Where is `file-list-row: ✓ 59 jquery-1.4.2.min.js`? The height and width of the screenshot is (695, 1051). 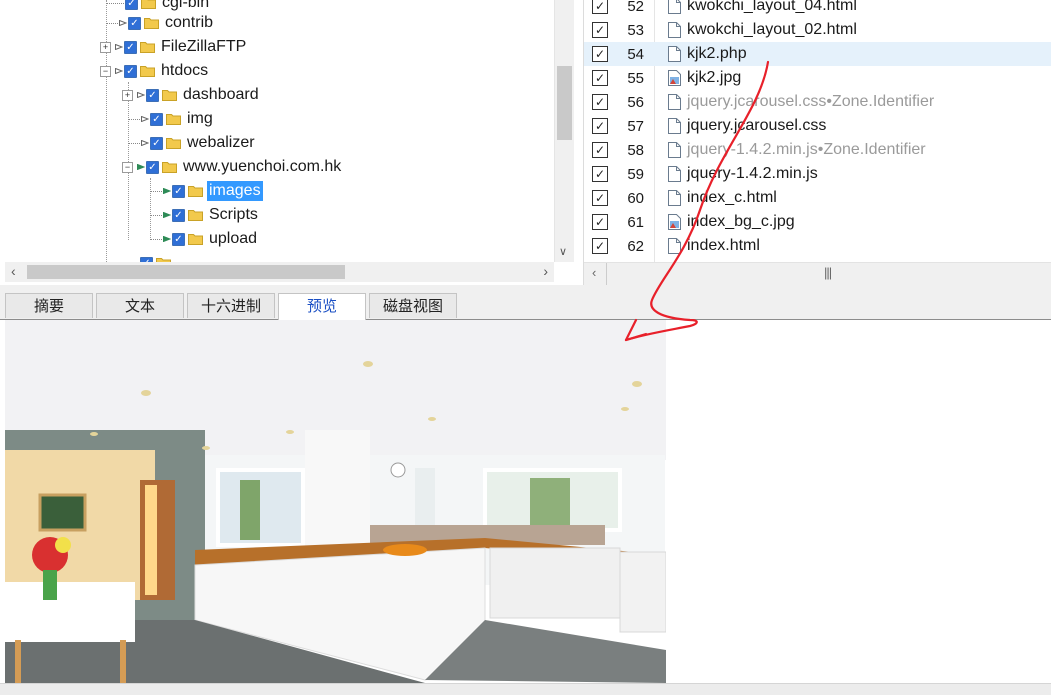
file-list-row: ✓ 59 jquery-1.4.2.min.js is located at coordinates (817, 174).